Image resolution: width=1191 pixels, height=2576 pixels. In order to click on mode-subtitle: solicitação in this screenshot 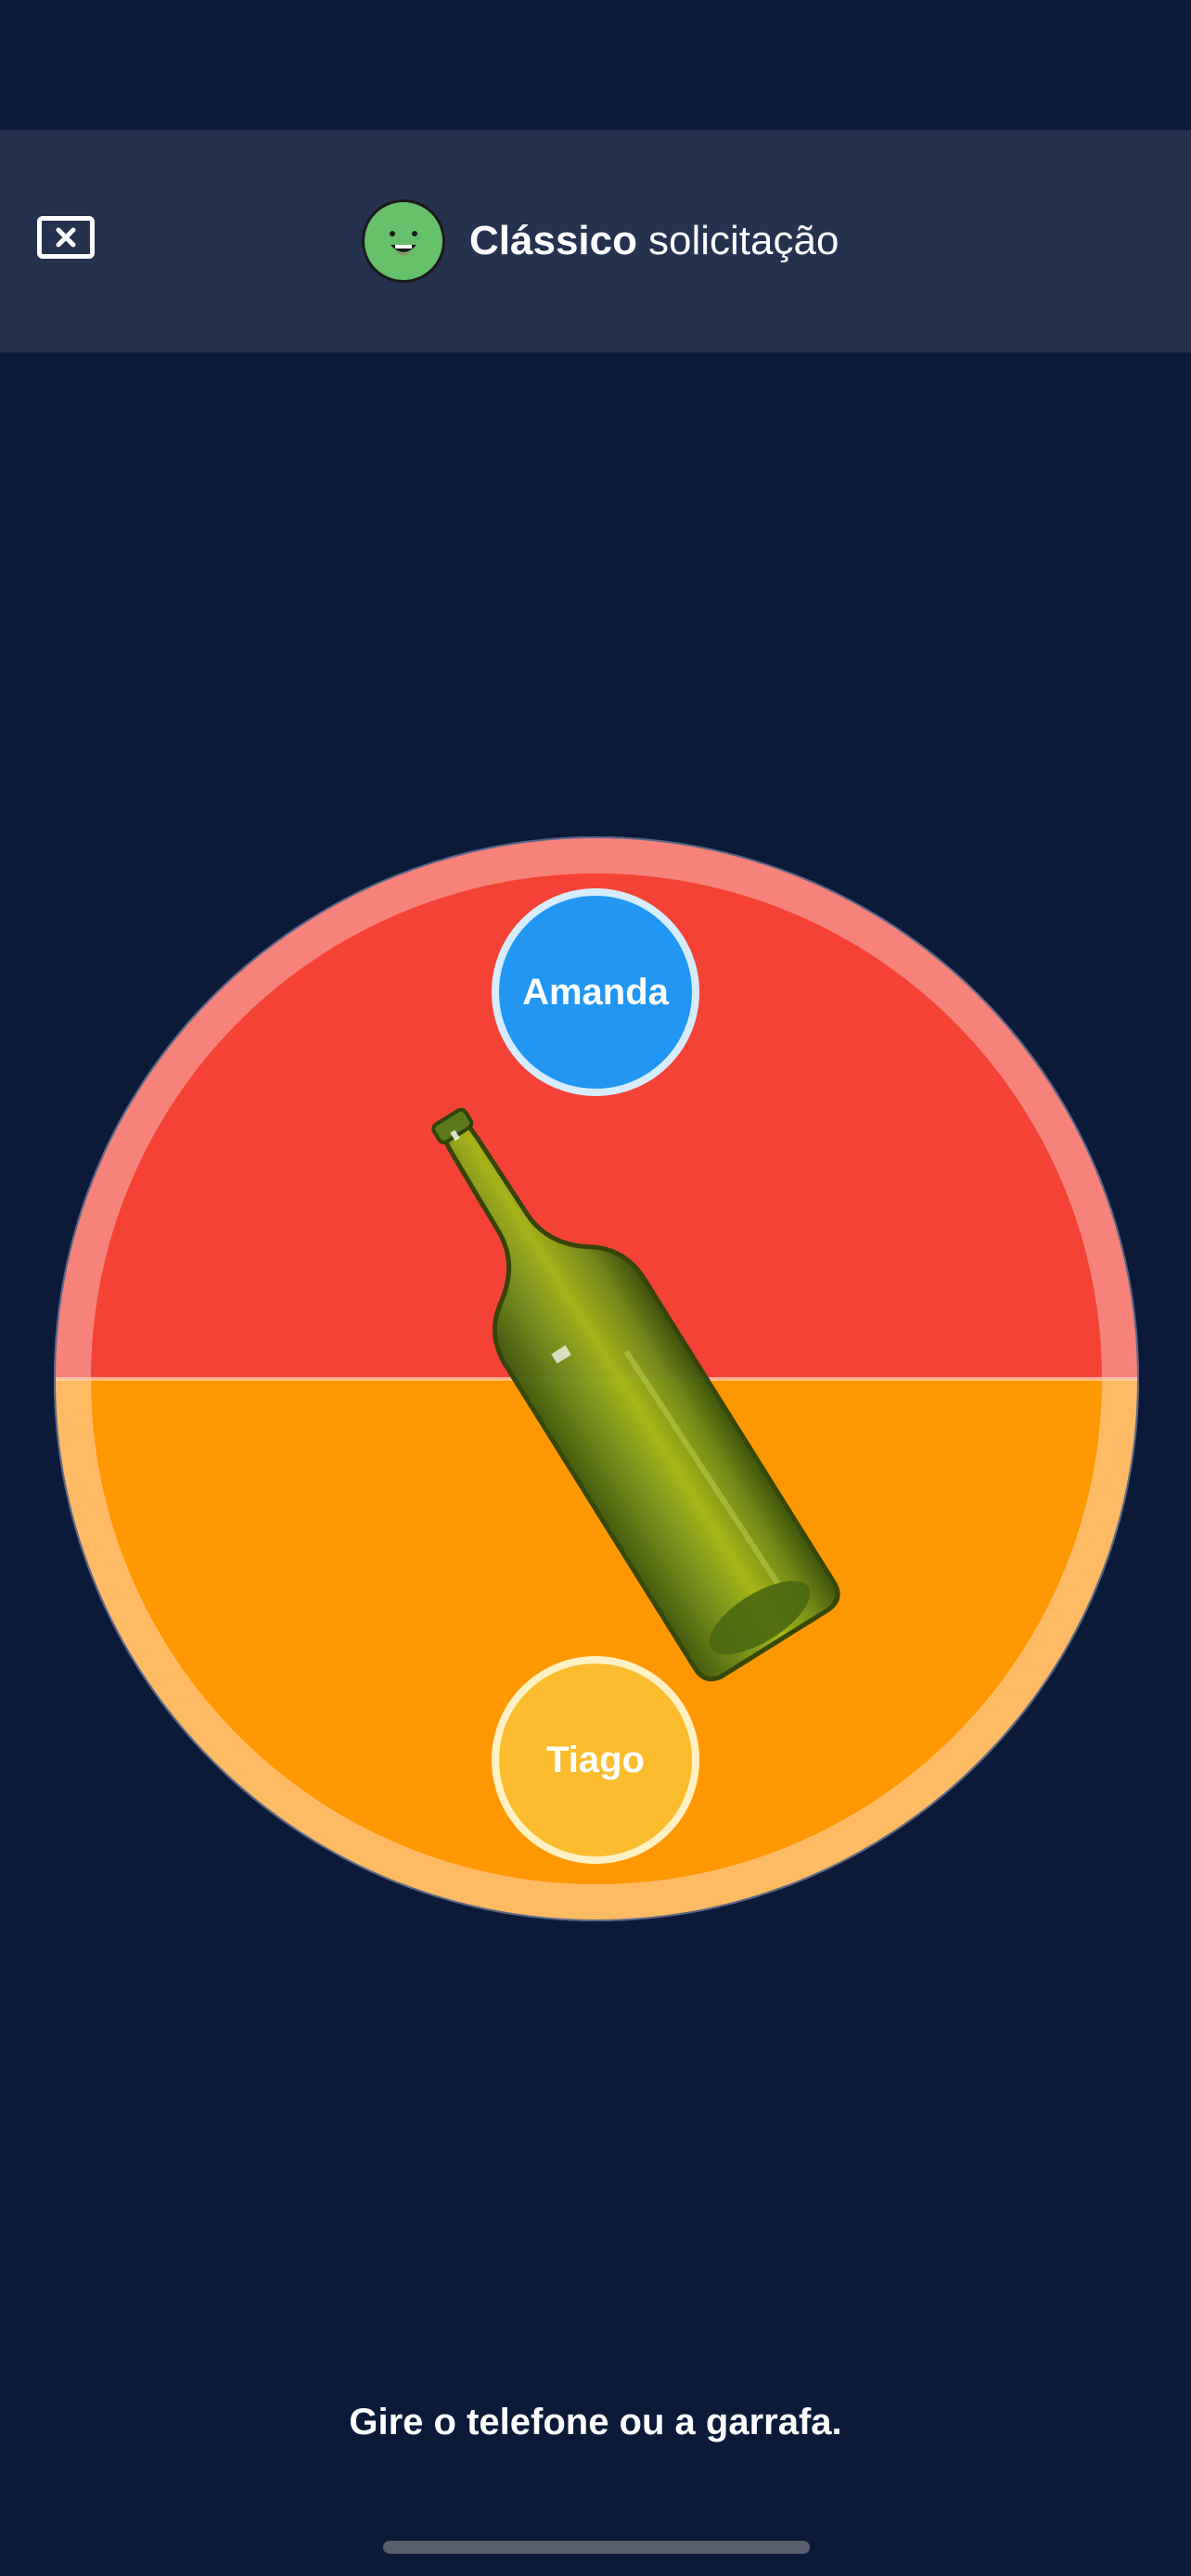, I will do `click(743, 241)`.